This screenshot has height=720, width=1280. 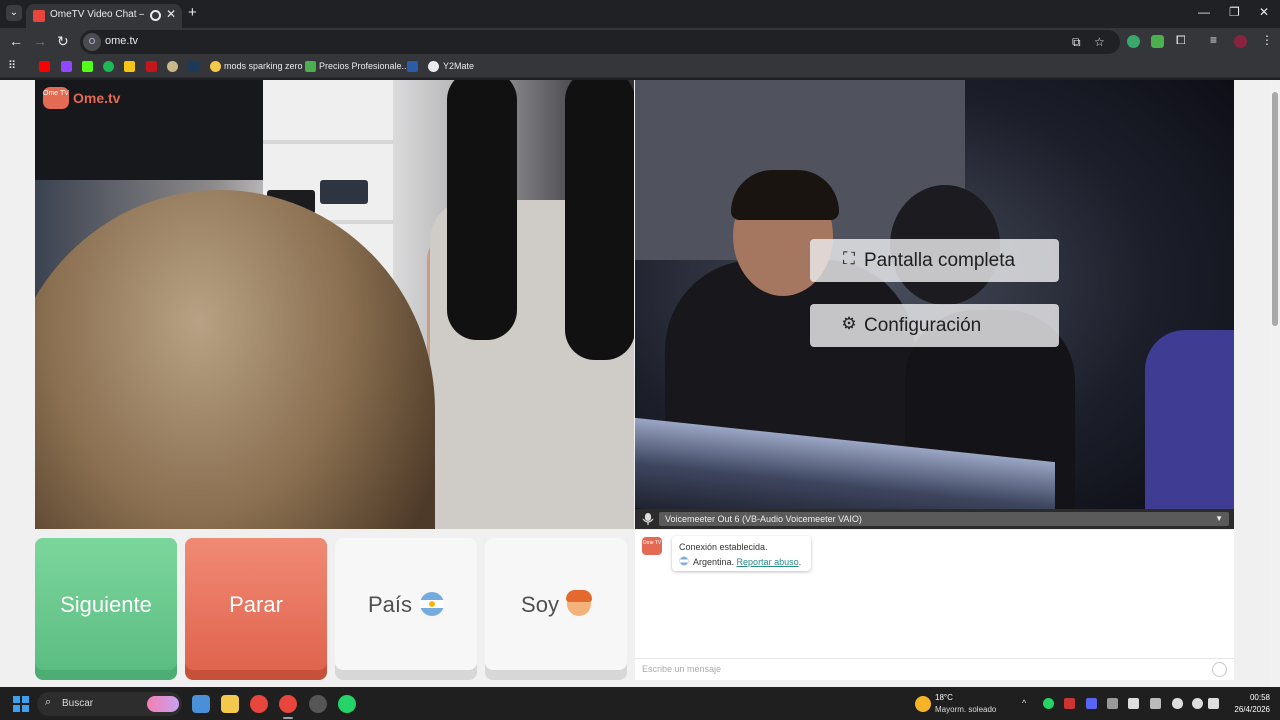 What do you see at coordinates (1099, 42) in the screenshot?
I see `star-icon: ☆` at bounding box center [1099, 42].